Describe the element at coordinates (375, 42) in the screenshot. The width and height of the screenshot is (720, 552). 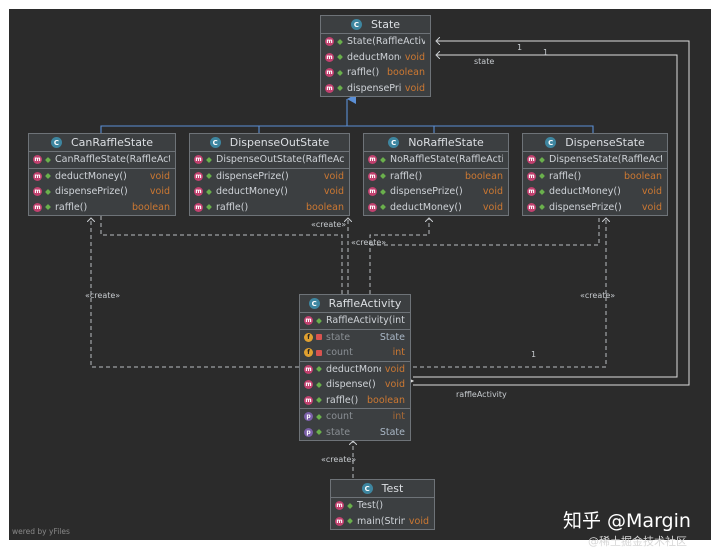
I see `member-row: m State(RaffleActivity)` at that location.